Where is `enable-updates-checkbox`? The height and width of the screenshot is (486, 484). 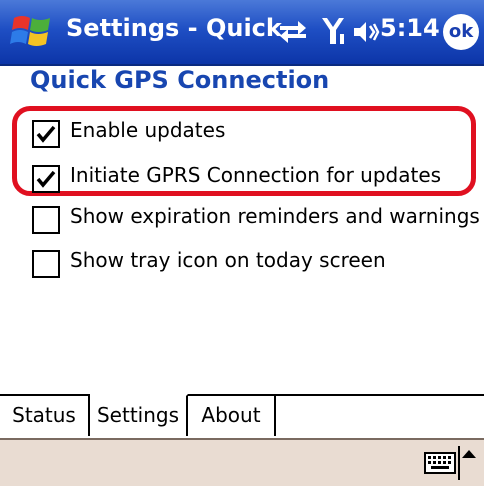 enable-updates-checkbox is located at coordinates (46, 134).